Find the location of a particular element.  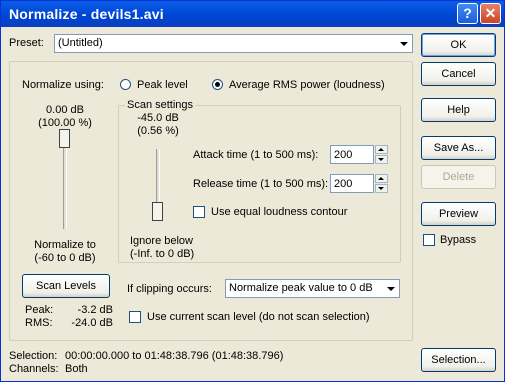

attack-time-field is located at coordinates (352, 154).